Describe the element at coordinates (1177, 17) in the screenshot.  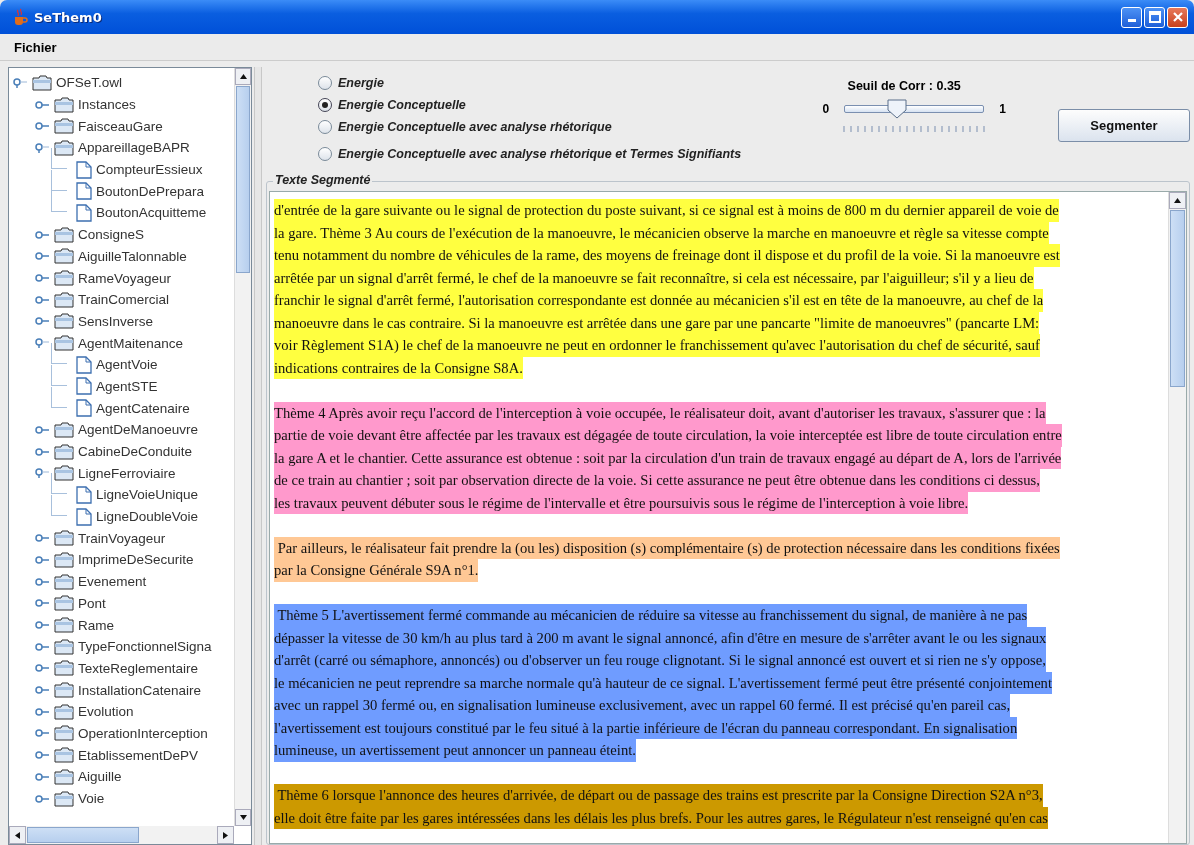
I see `close-button` at that location.